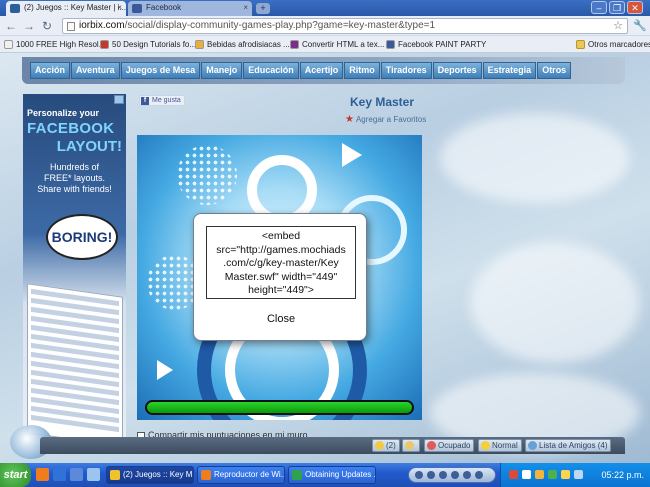  Describe the element at coordinates (565, 474) in the screenshot. I see `tray-messenger-icon` at that location.